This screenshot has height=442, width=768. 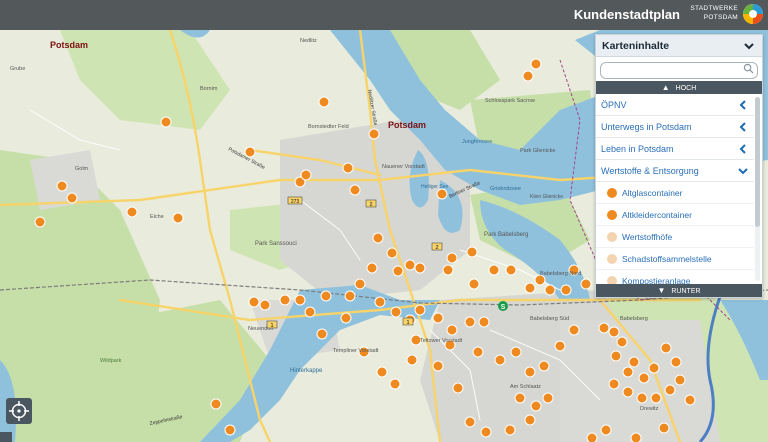 What do you see at coordinates (679, 87) in the screenshot?
I see `scroll-up-button: ▲ HOCH` at bounding box center [679, 87].